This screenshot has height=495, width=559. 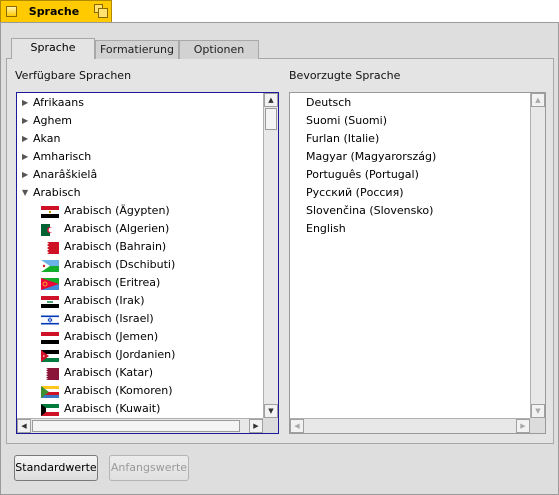 I want to click on defaults-button: Standardwerte, so click(x=56, y=468).